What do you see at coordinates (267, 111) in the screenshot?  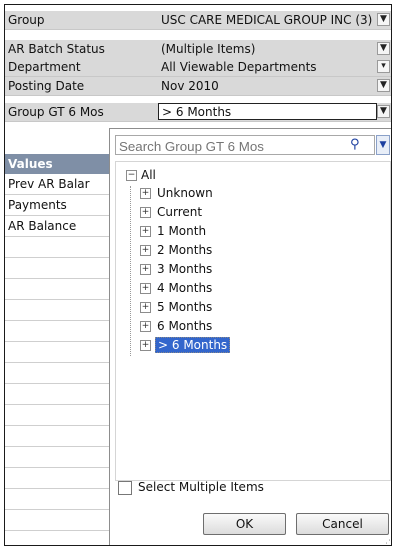 I see `filter-value: > 6 Months` at bounding box center [267, 111].